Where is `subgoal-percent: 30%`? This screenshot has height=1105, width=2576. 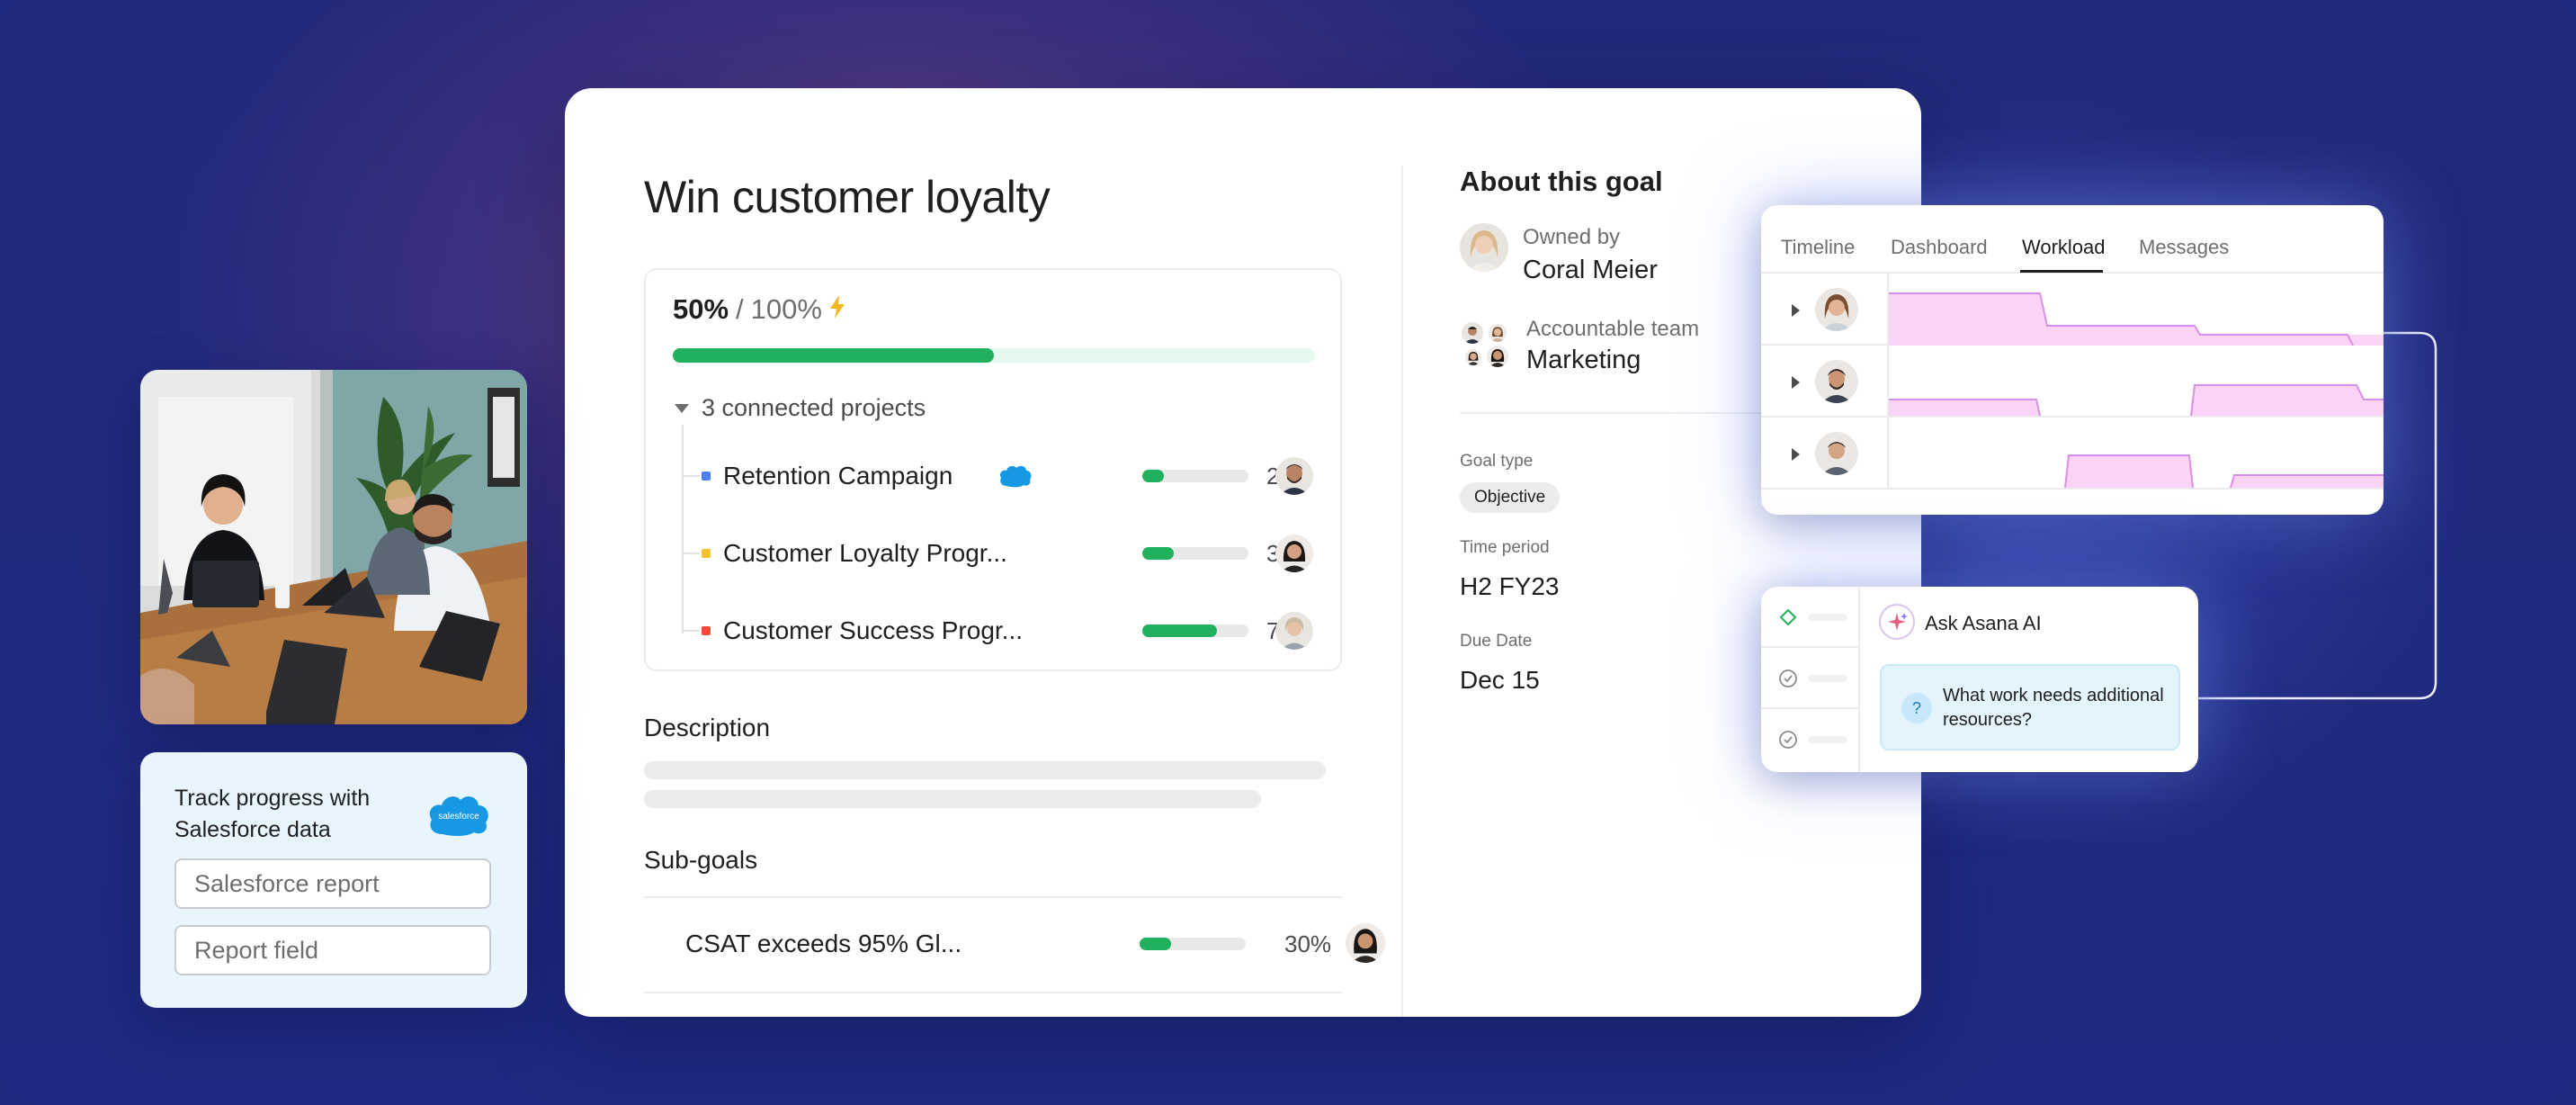
subgoal-percent: 30% is located at coordinates (1308, 944).